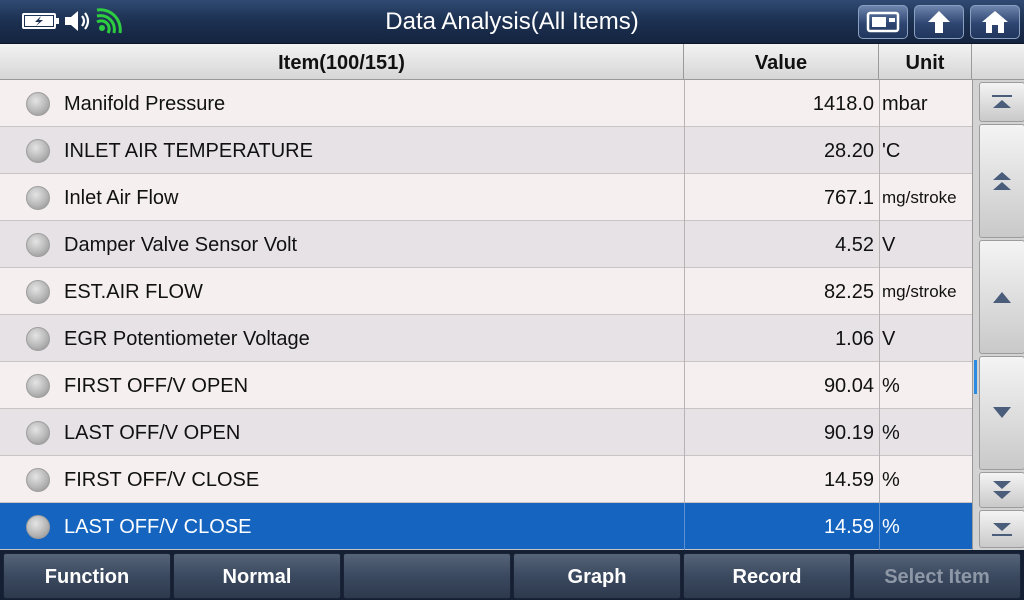 This screenshot has width=1024, height=600. I want to click on row-item-name: LAST OFF/V CLOSE, so click(158, 527).